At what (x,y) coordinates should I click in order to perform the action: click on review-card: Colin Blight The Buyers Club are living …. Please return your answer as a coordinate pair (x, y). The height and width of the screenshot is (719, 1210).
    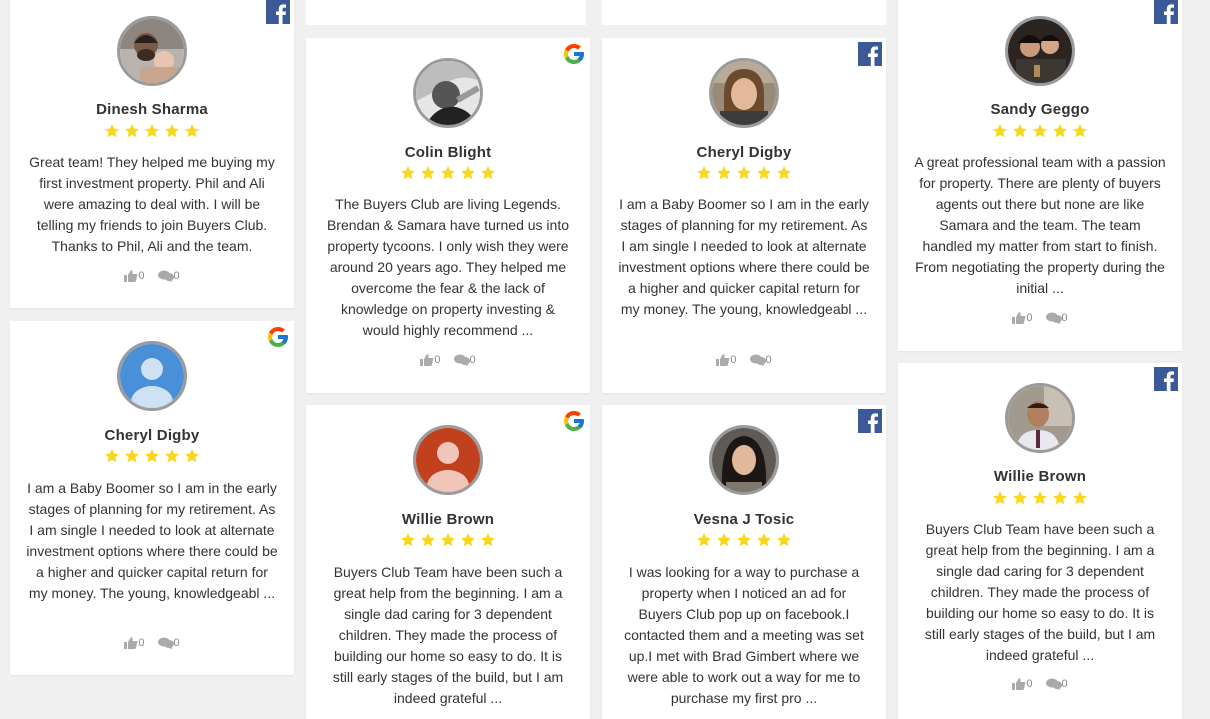
    Looking at the image, I should click on (448, 215).